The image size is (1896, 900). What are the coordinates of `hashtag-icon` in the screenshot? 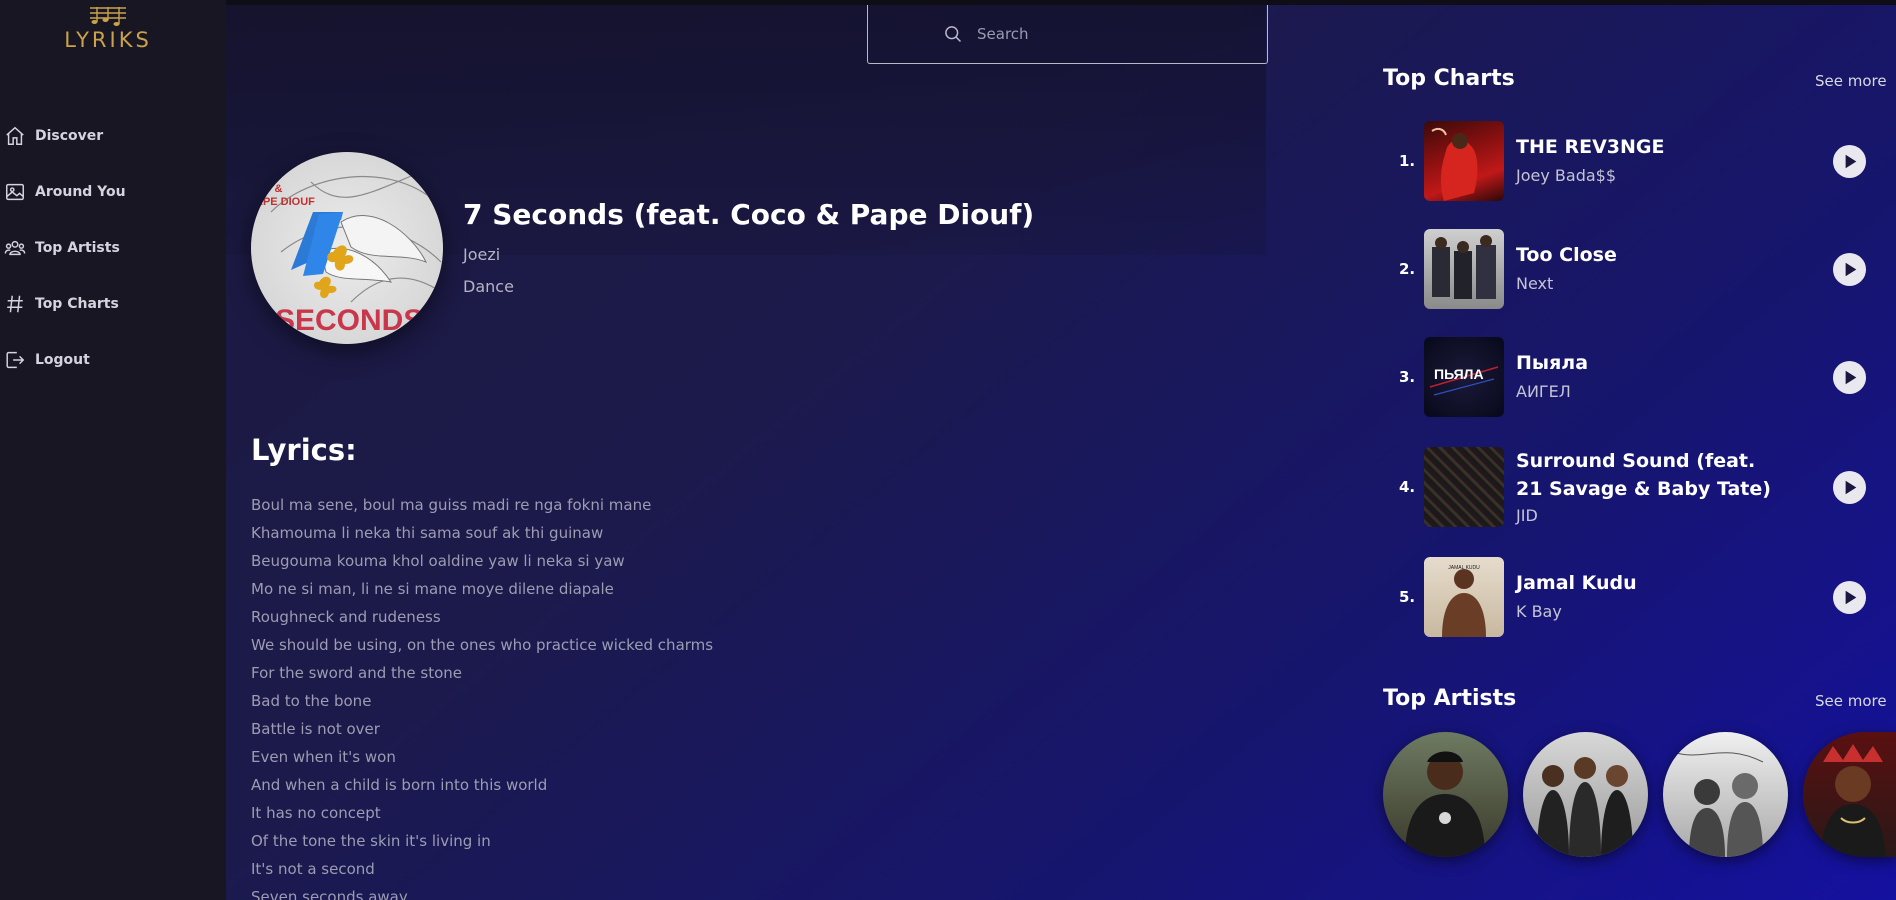 It's located at (15, 304).